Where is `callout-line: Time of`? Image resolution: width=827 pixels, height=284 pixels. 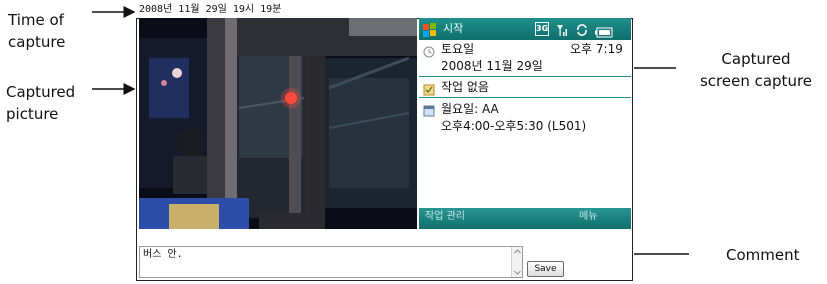
callout-line: Time of is located at coordinates (36, 20).